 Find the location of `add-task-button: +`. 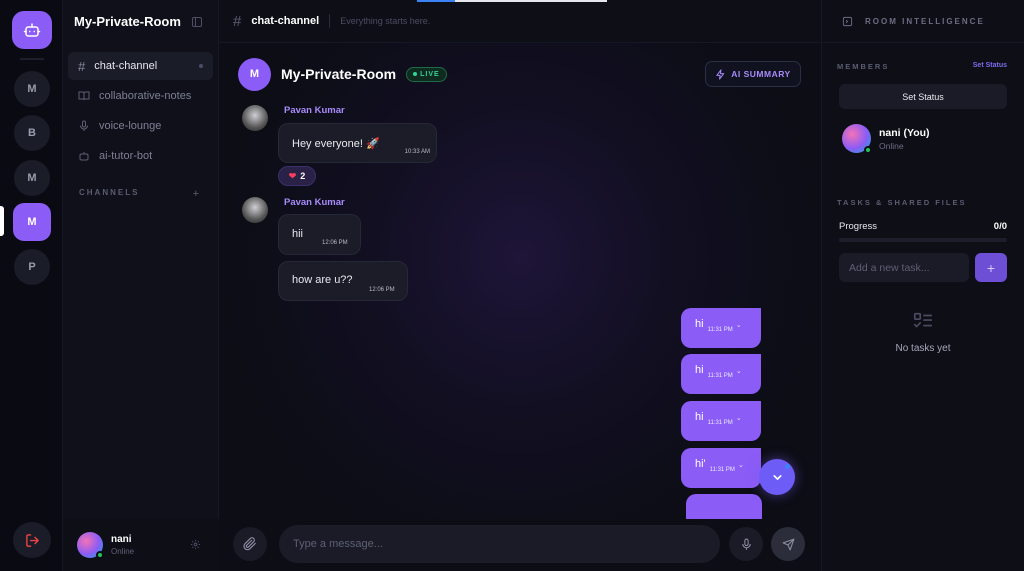

add-task-button: + is located at coordinates (991, 267).